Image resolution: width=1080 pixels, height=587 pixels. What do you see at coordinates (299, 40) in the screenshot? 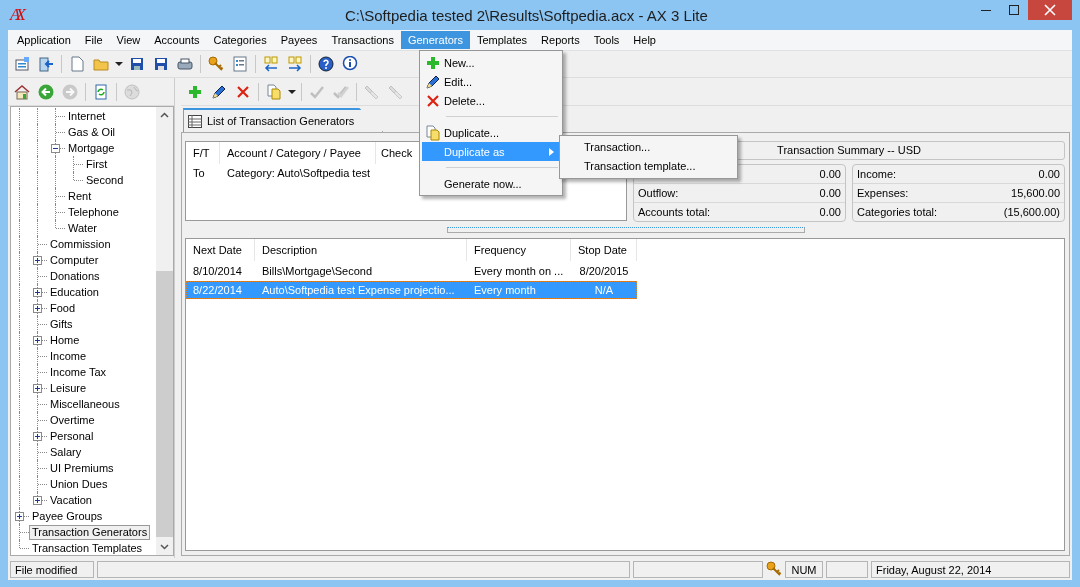
I see `menu-item: Payees` at bounding box center [299, 40].